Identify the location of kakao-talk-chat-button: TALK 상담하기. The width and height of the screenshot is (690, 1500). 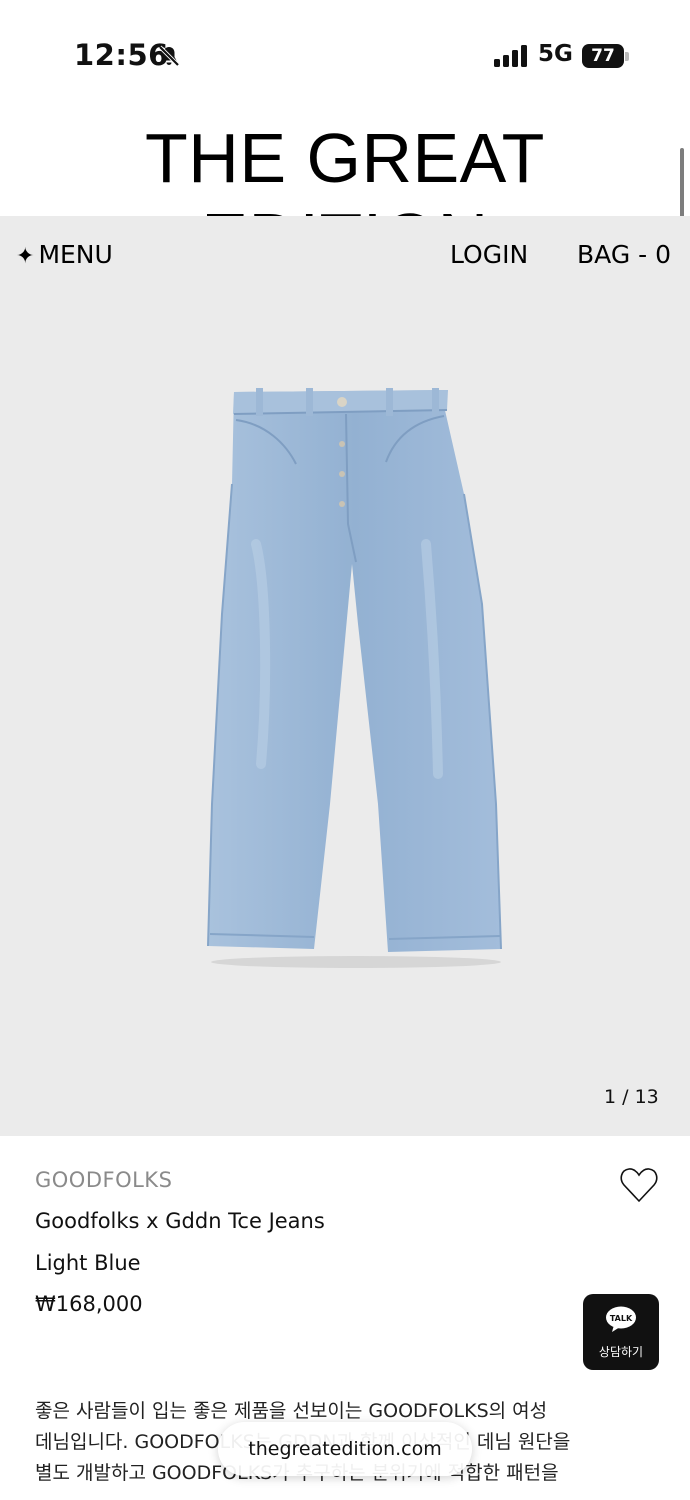
(621, 1332).